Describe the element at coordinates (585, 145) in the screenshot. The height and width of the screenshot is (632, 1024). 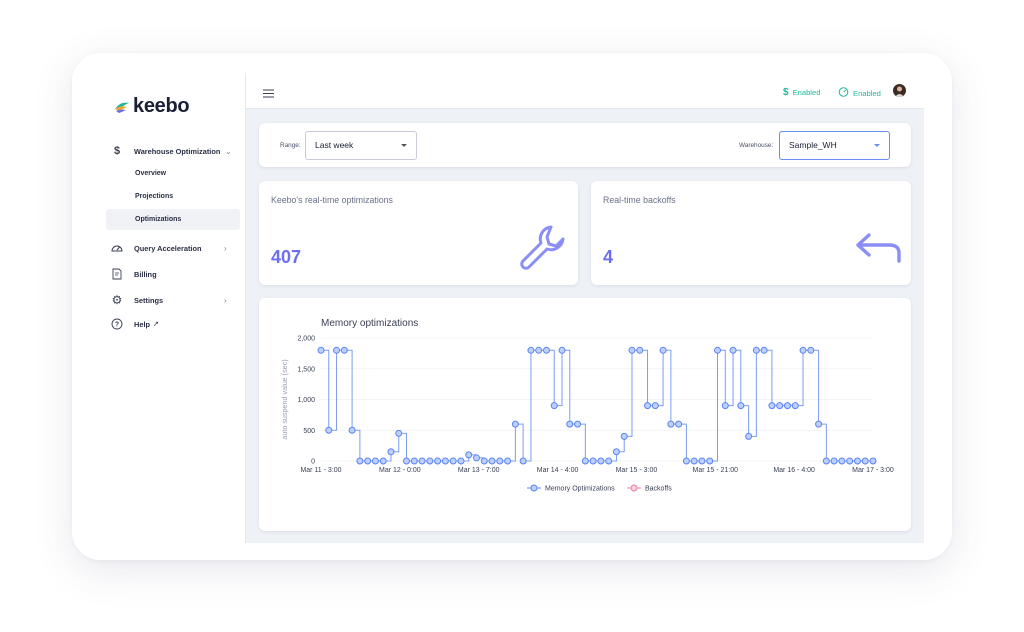
I see `filter-bar: Range: Last week Warehouse: Sample_WH` at that location.